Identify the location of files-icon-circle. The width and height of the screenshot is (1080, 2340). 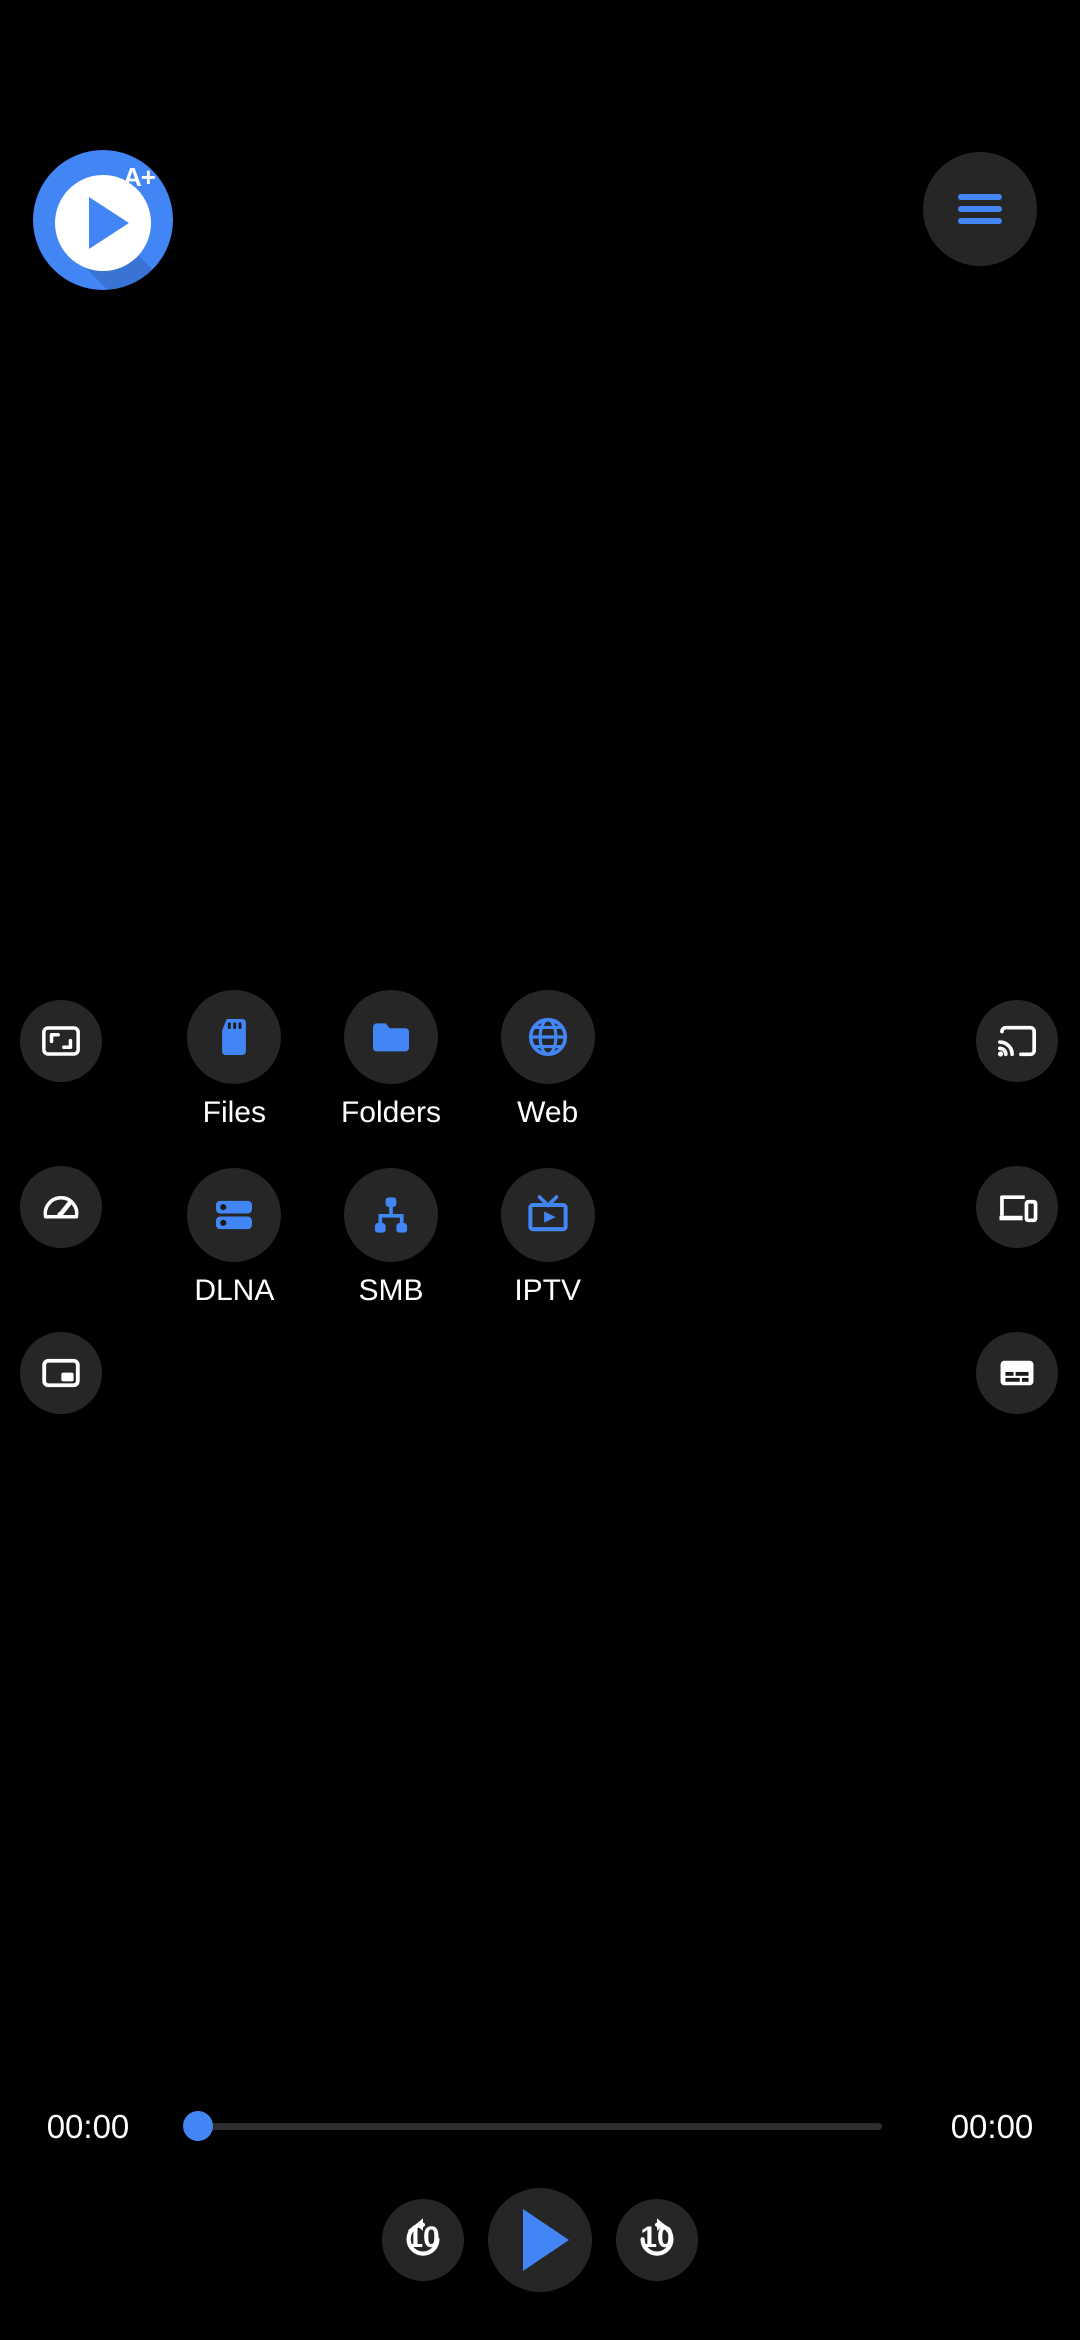
(234, 1037).